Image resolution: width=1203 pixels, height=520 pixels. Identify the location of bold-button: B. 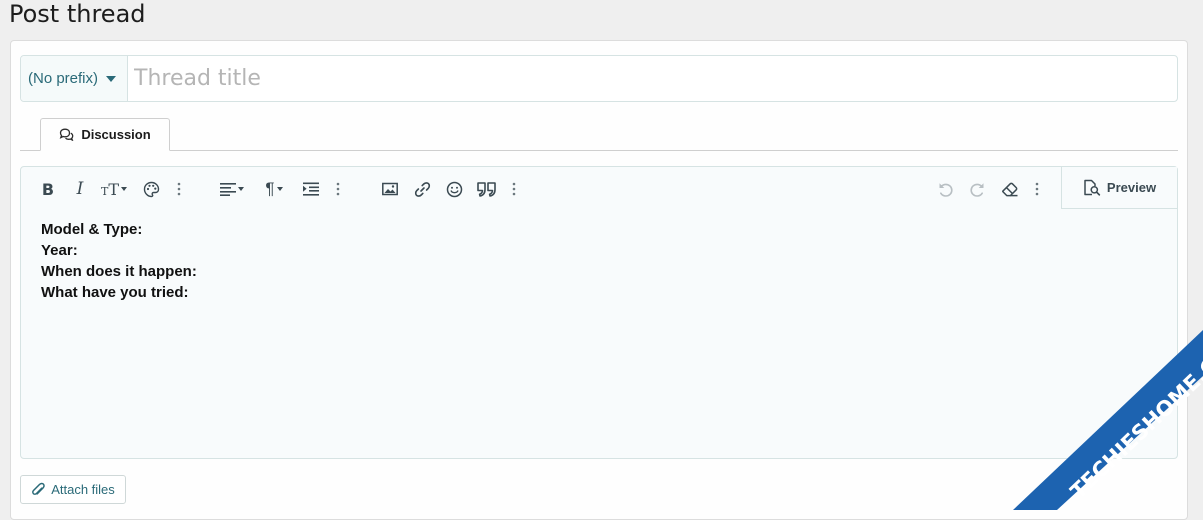
(48, 189).